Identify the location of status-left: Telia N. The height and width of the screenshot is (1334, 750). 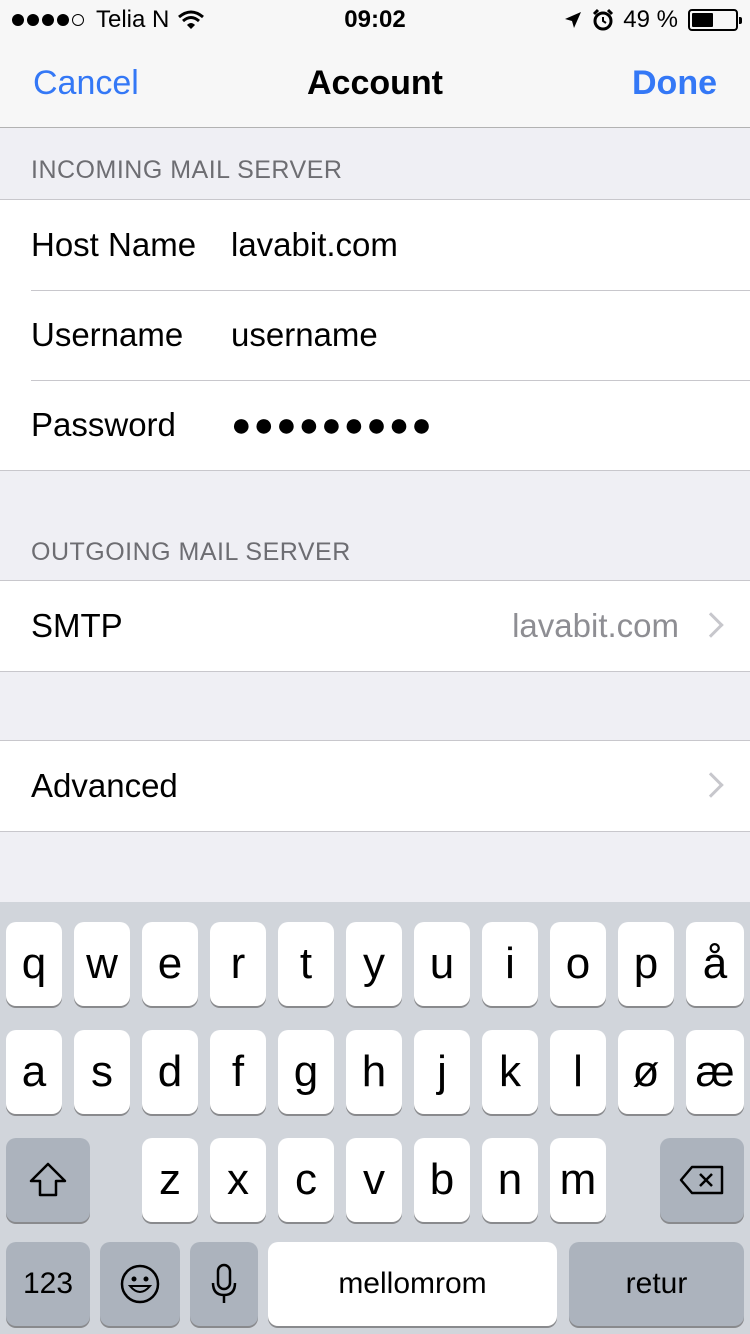
(108, 20).